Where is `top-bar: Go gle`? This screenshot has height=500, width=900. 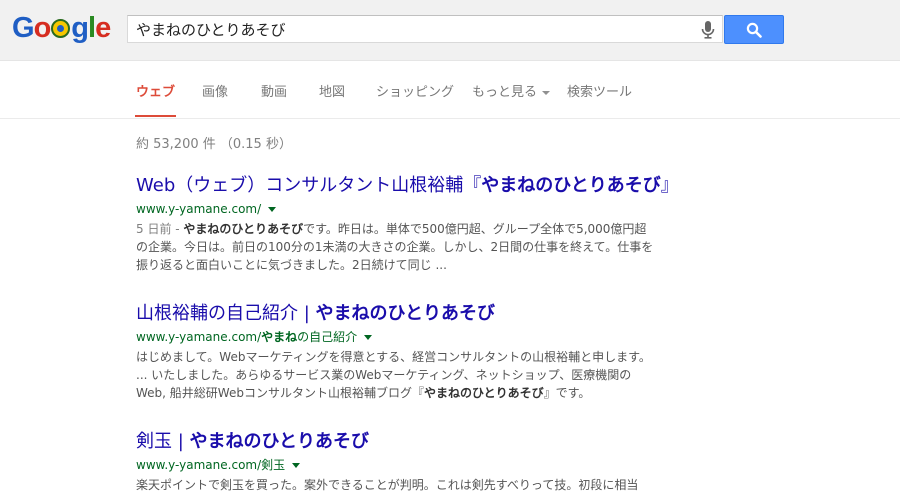
top-bar: Go gle is located at coordinates (450, 30).